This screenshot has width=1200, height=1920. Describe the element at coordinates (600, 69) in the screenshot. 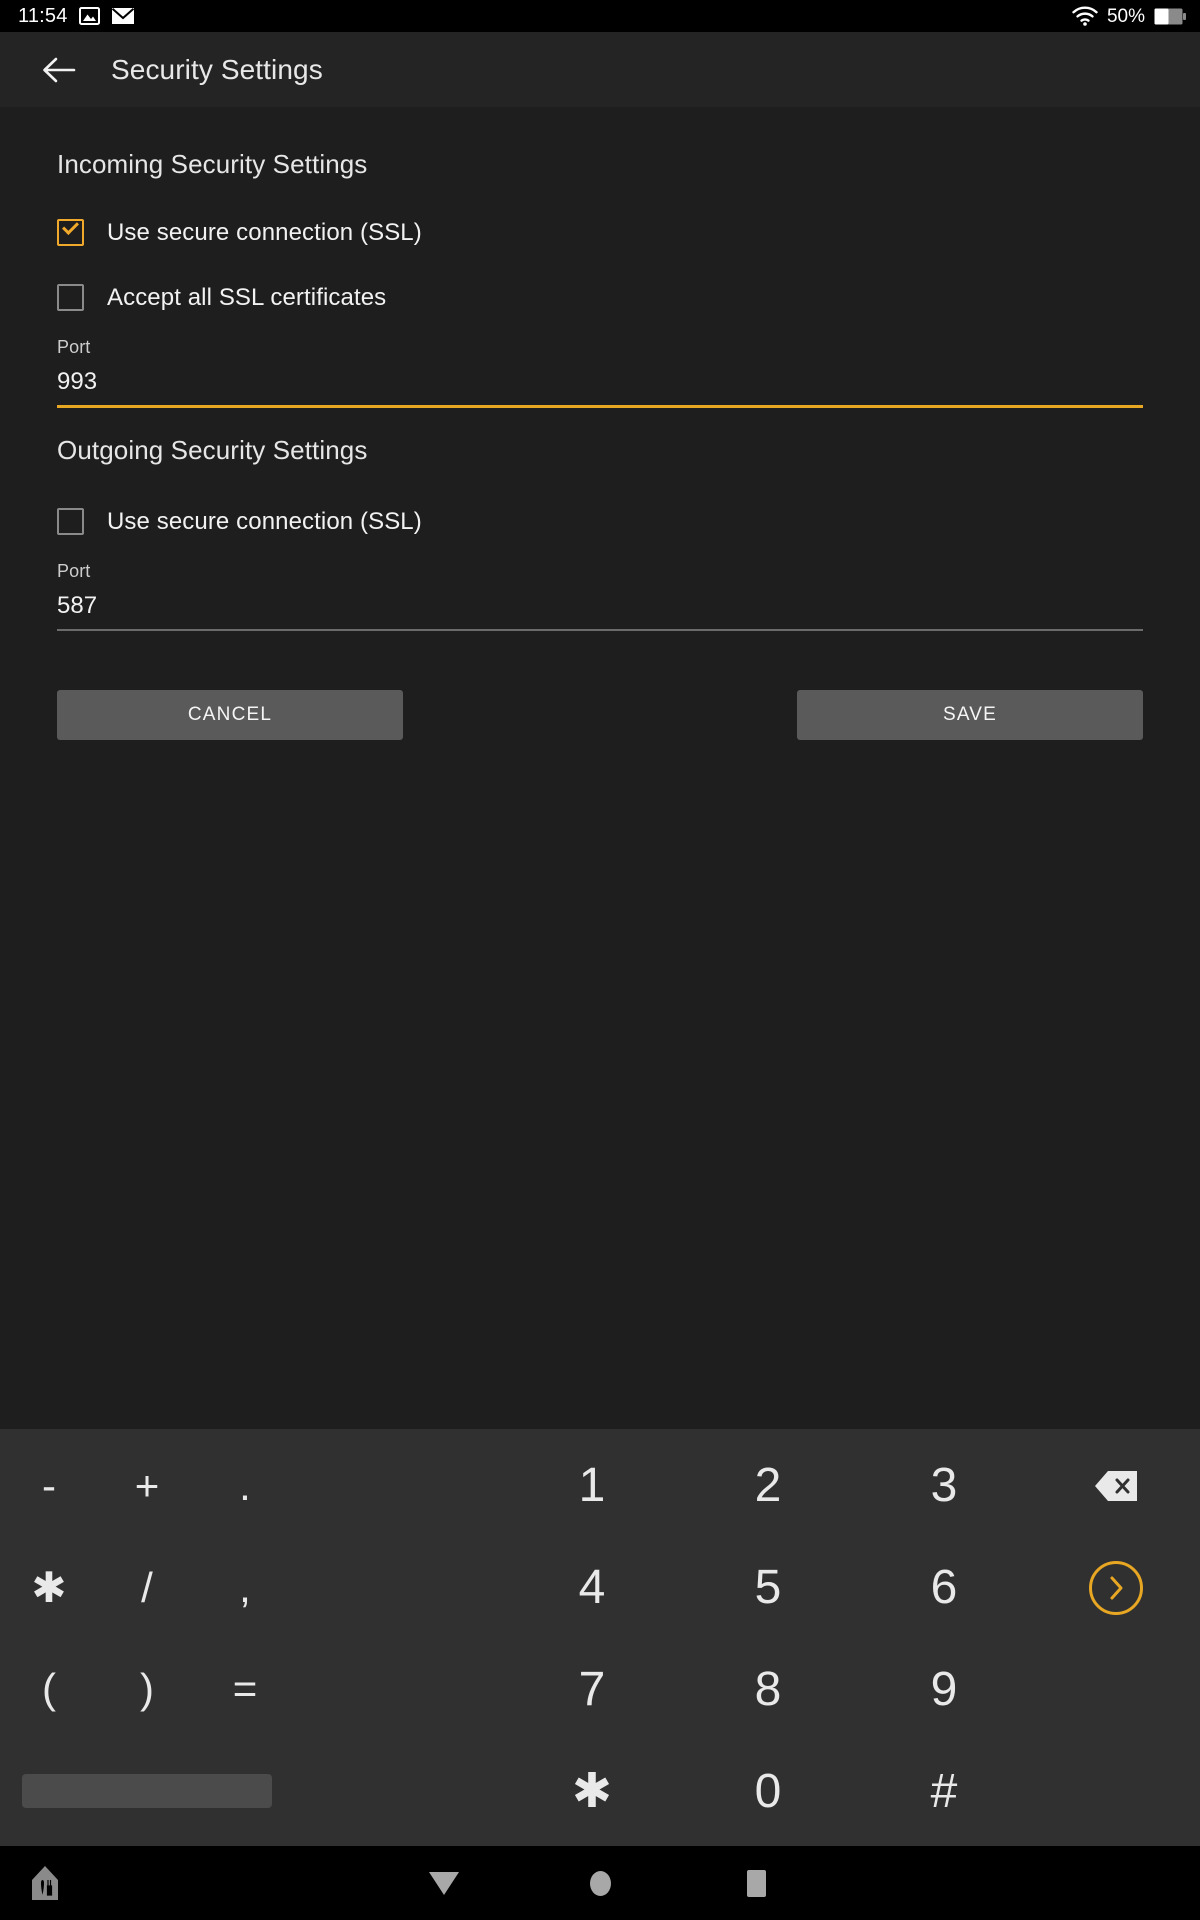

I see `app-bar: Security Settings` at that location.